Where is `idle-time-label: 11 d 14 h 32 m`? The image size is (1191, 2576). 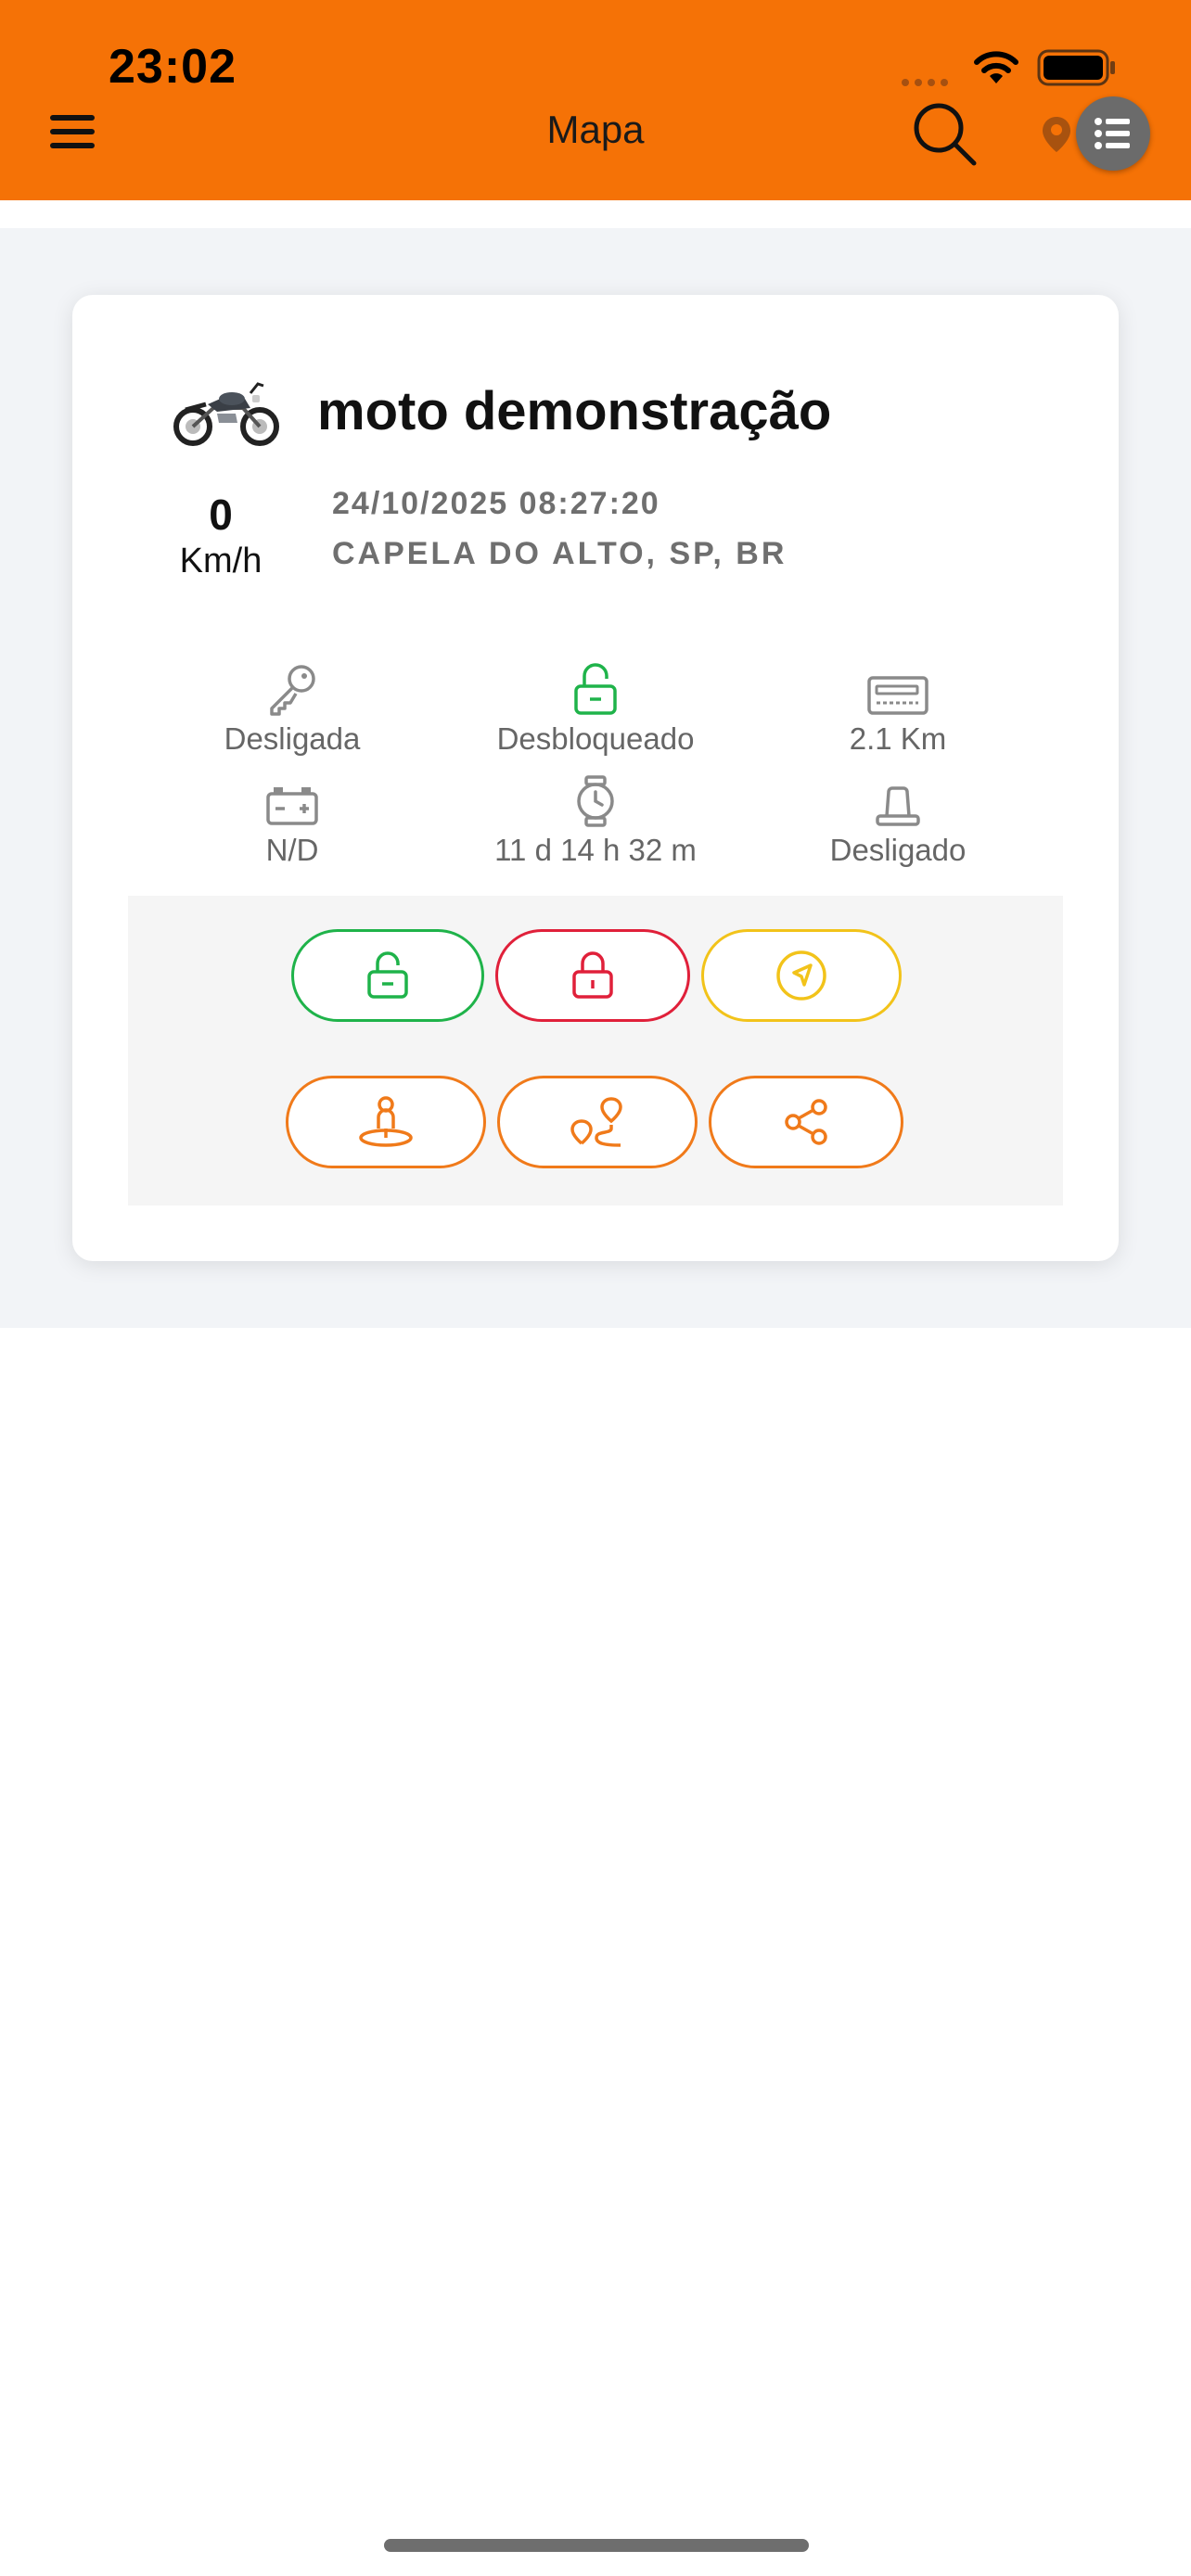
idle-time-label: 11 d 14 h 32 m is located at coordinates (595, 850).